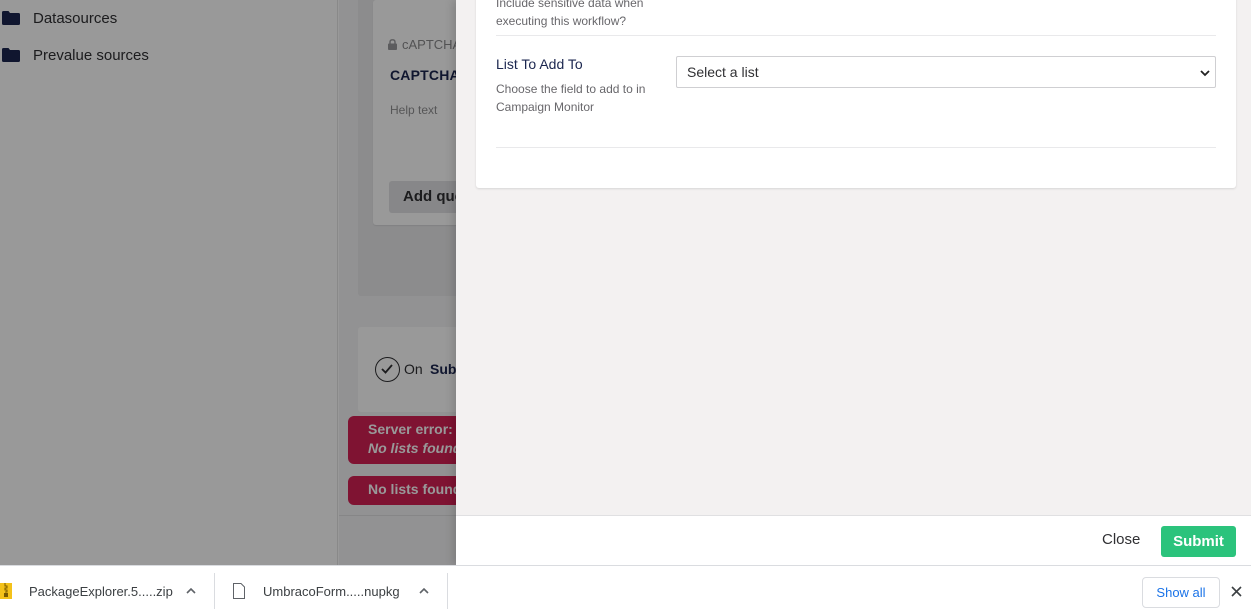  I want to click on download-filename: UmbracoForm.....nupkg, so click(331, 591).